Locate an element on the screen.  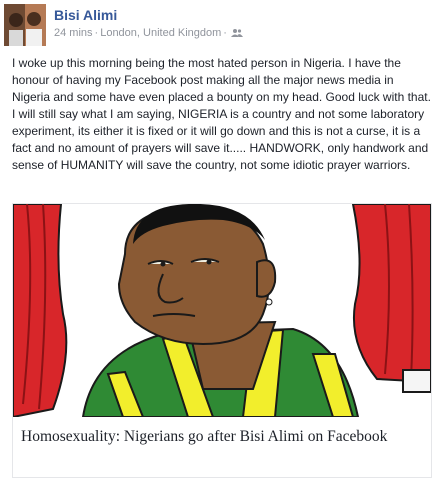
friends-icon is located at coordinates (236, 34).